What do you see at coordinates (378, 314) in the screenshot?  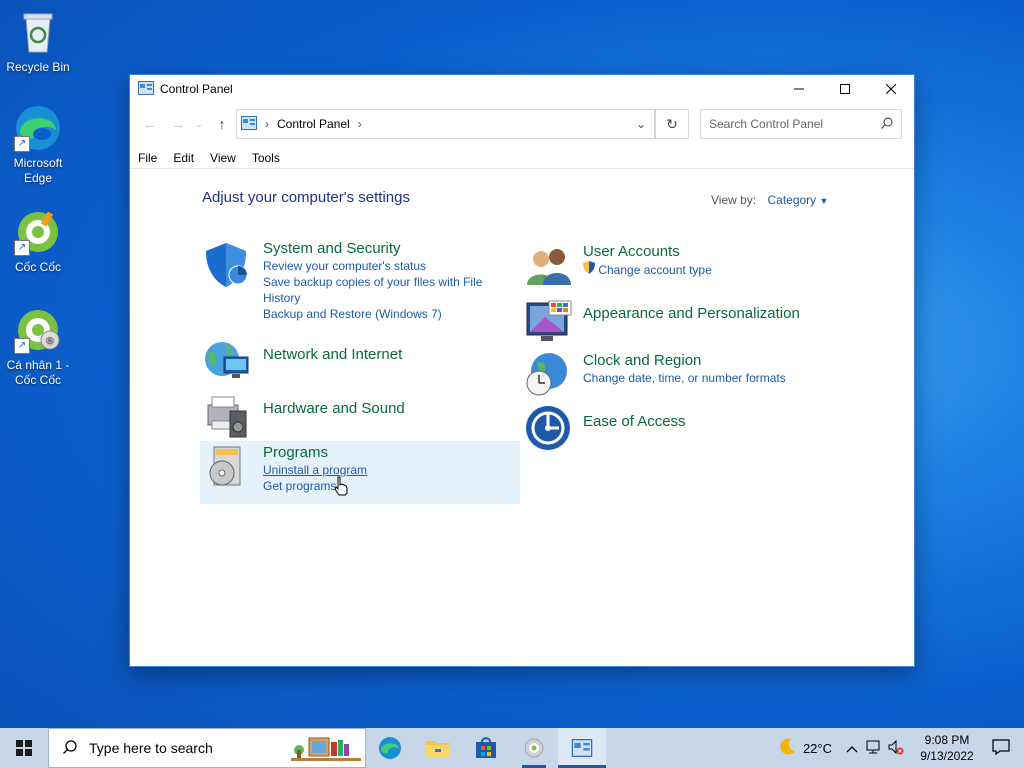 I see `category-link: Backup and Restore (Windows 7)` at bounding box center [378, 314].